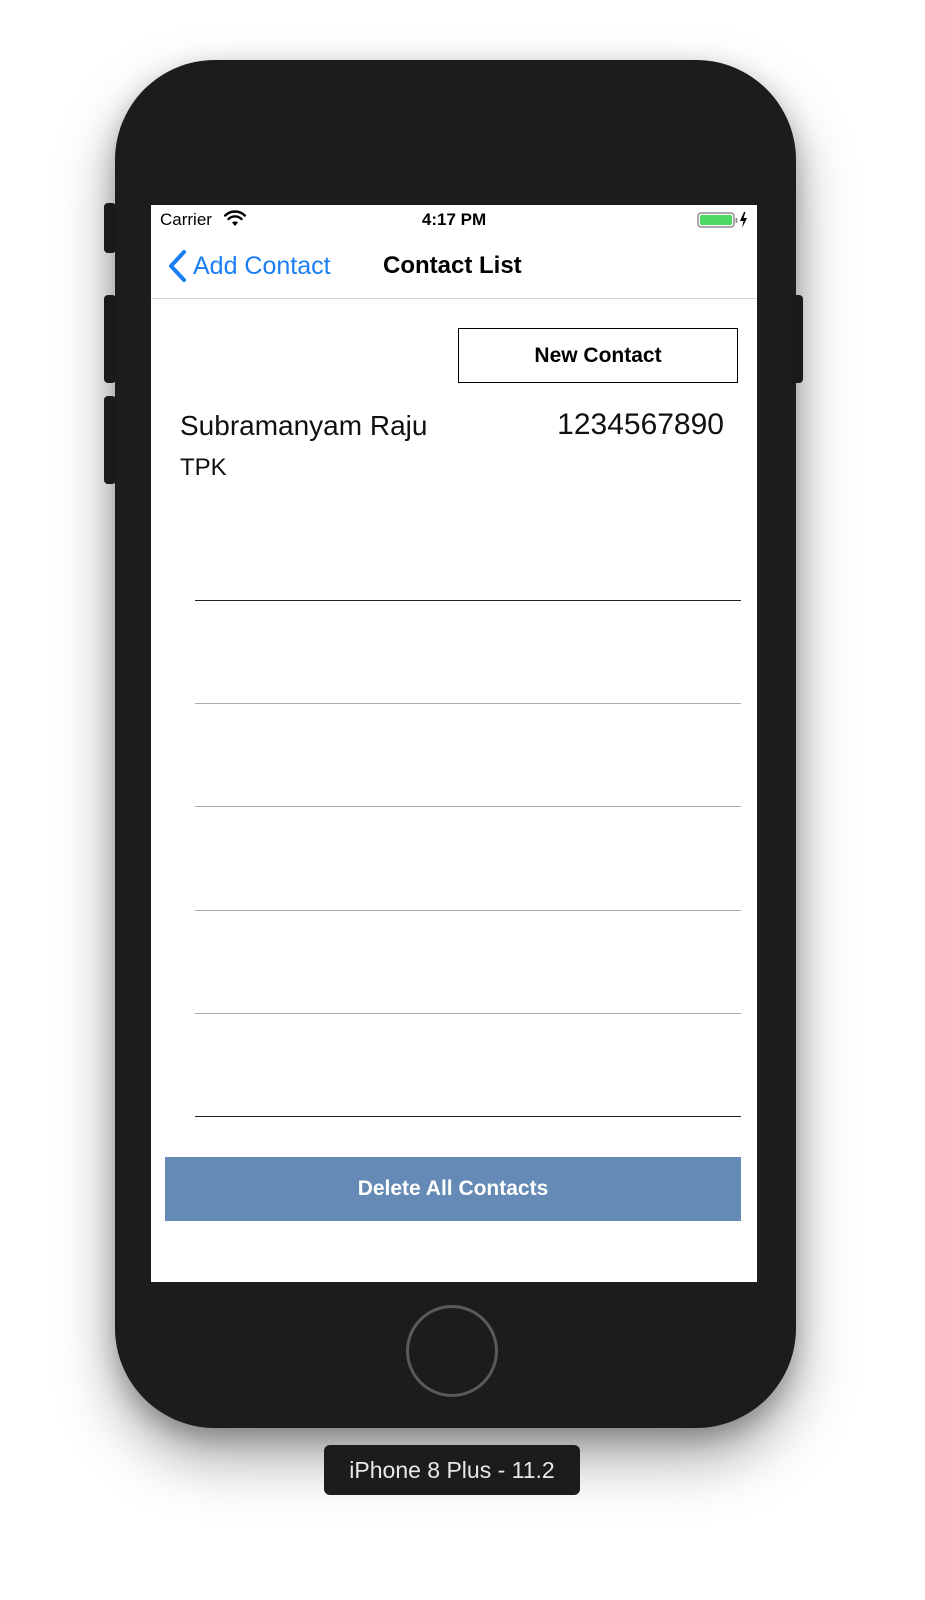 The width and height of the screenshot is (925, 1600). I want to click on navigation-bar: Add Contact Contact List, so click(454, 267).